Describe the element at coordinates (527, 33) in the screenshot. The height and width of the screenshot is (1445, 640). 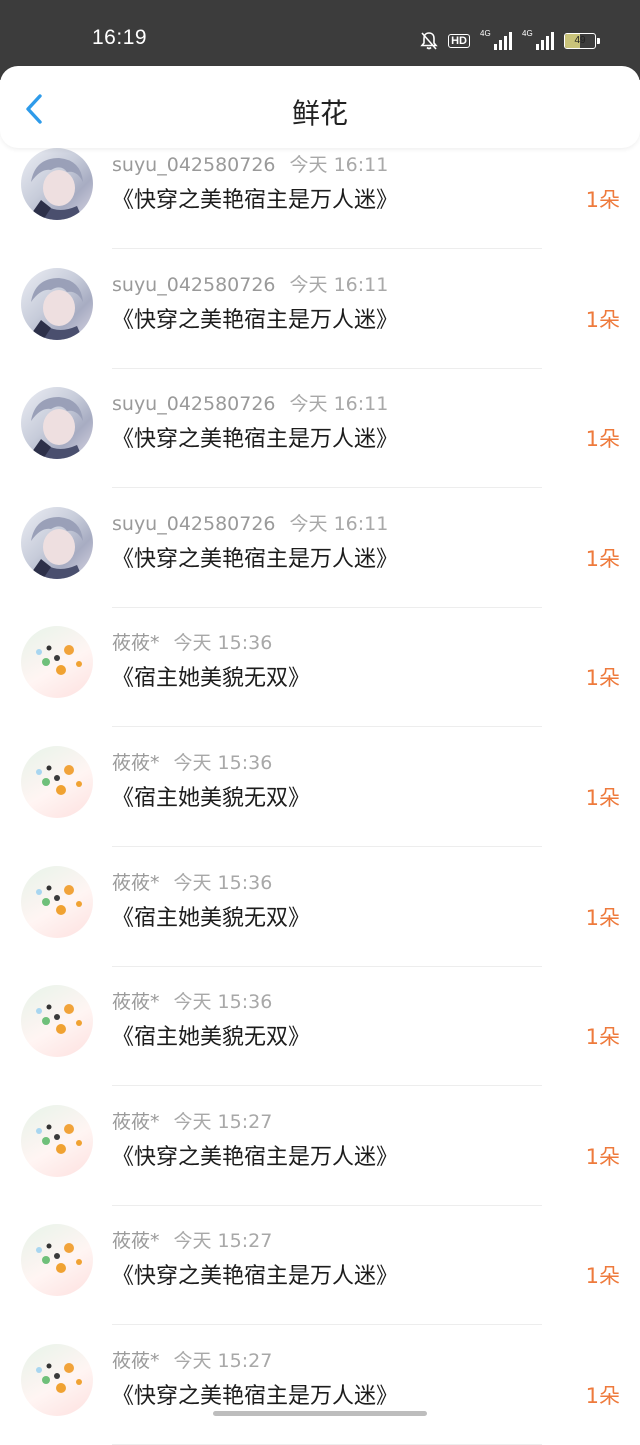
I see `network-type-2: 4G` at that location.